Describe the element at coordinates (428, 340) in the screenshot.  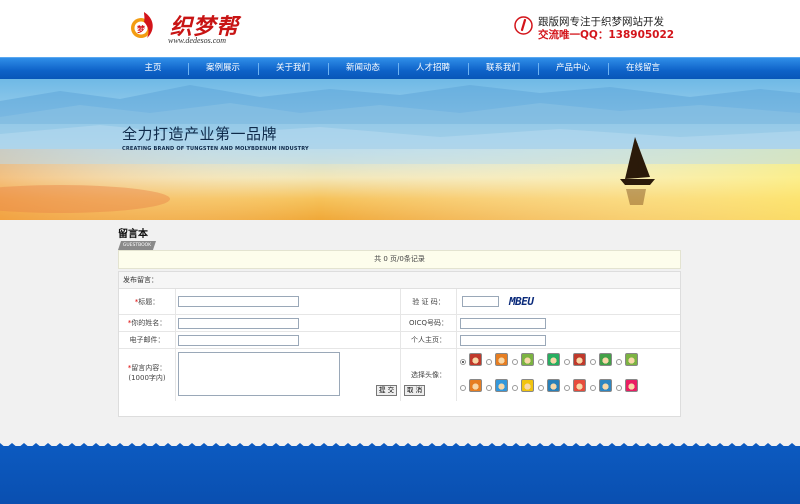
I see `homepage-label: 个人主页：` at that location.